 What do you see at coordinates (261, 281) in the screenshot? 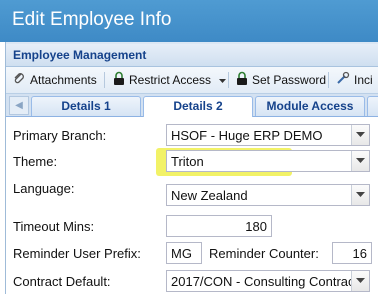
I see `contract-default-value: 2017/CON - Consulting Contract 2` at bounding box center [261, 281].